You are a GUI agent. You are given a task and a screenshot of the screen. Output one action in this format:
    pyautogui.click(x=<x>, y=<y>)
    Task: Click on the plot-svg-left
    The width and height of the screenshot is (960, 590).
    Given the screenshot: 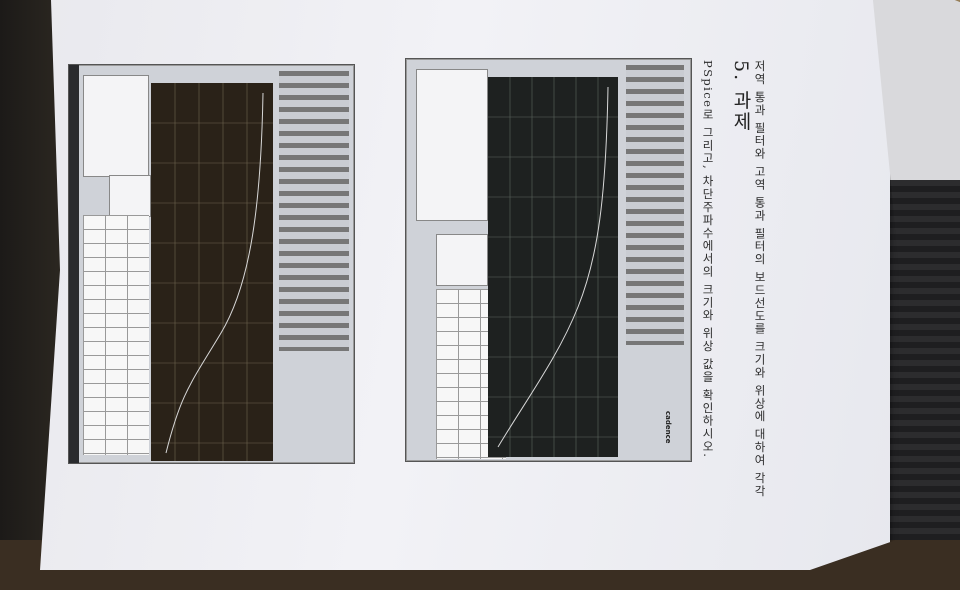 What is the action you would take?
    pyautogui.click(x=212, y=272)
    